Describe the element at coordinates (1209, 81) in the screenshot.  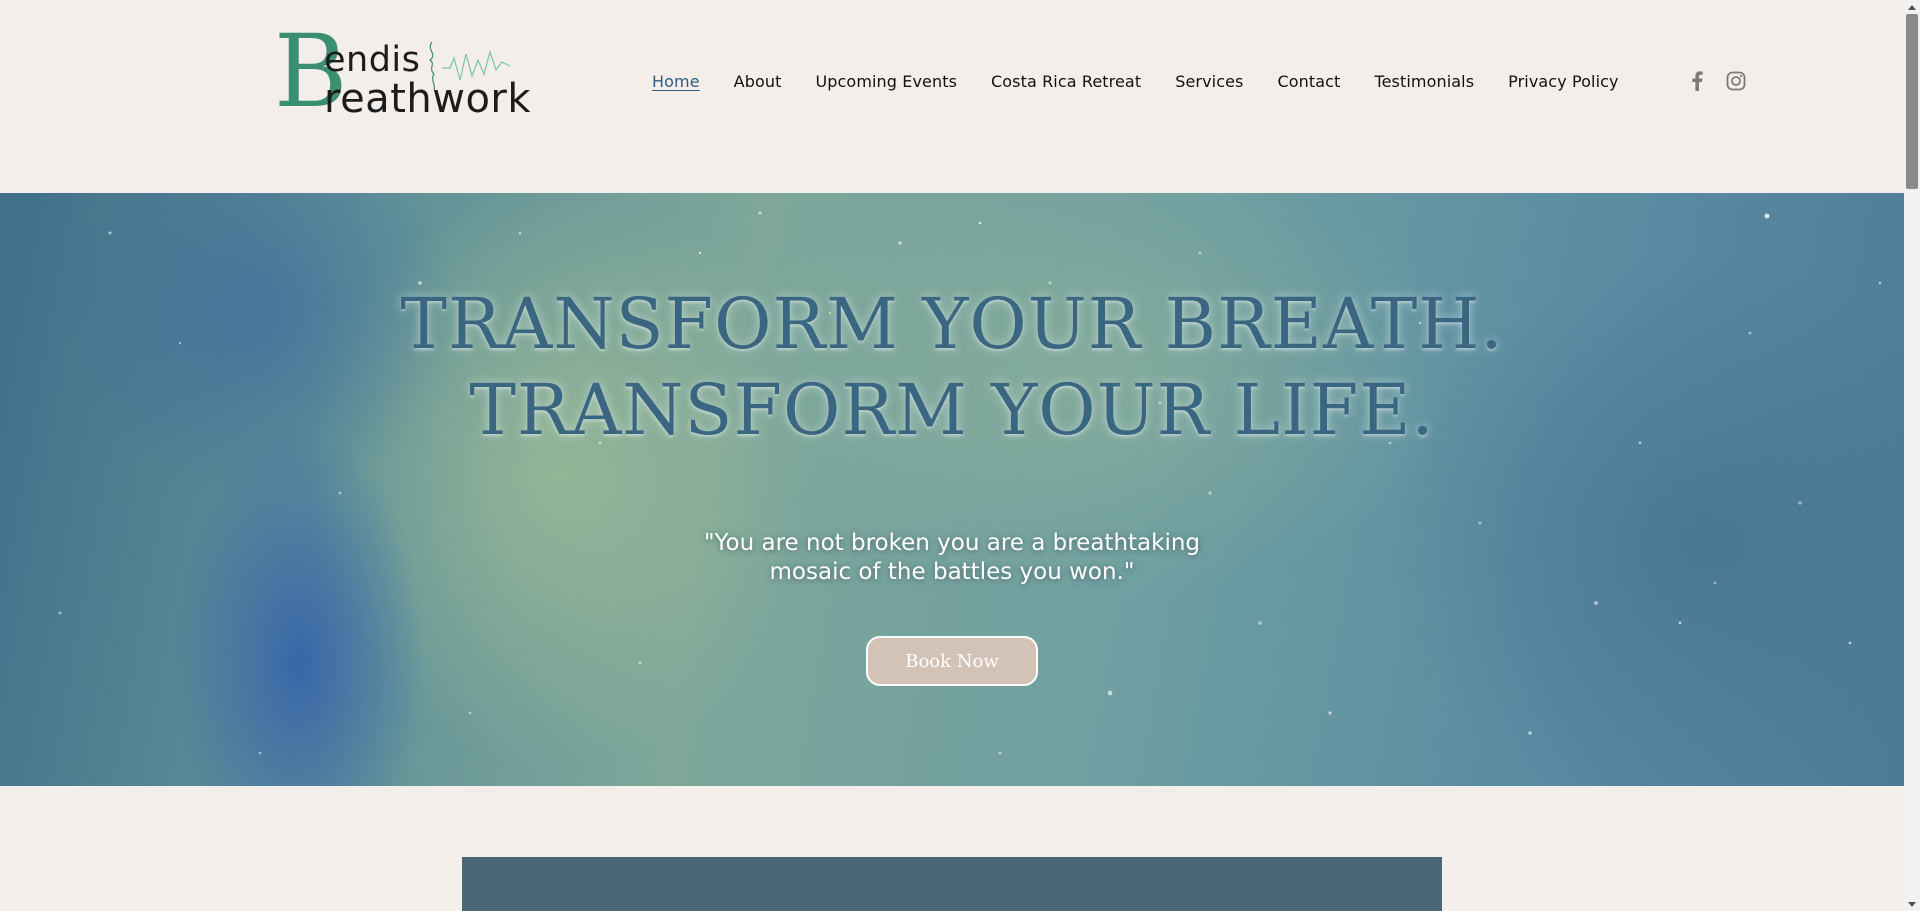
I see `nav-services: Services` at that location.